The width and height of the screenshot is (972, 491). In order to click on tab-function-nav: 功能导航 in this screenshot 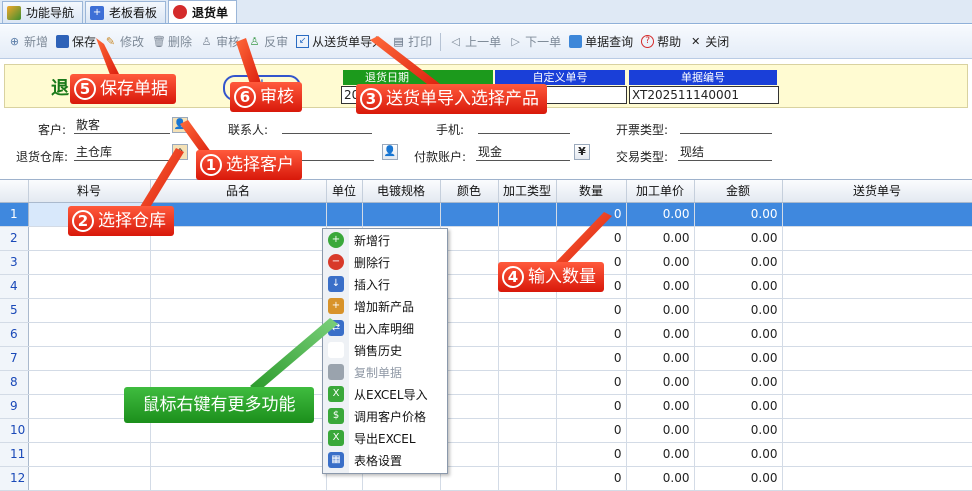, I will do `click(43, 12)`.